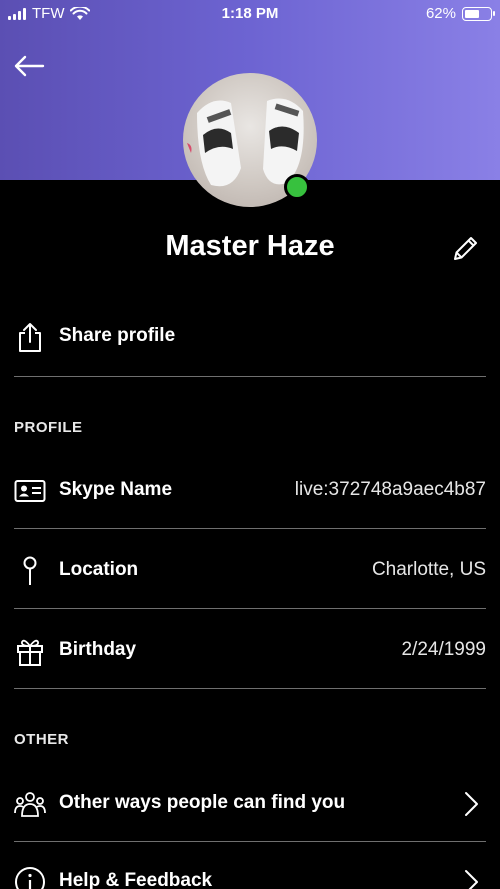 This screenshot has height=889, width=500. I want to click on help-feedback-label: Help & Feedback, so click(136, 879).